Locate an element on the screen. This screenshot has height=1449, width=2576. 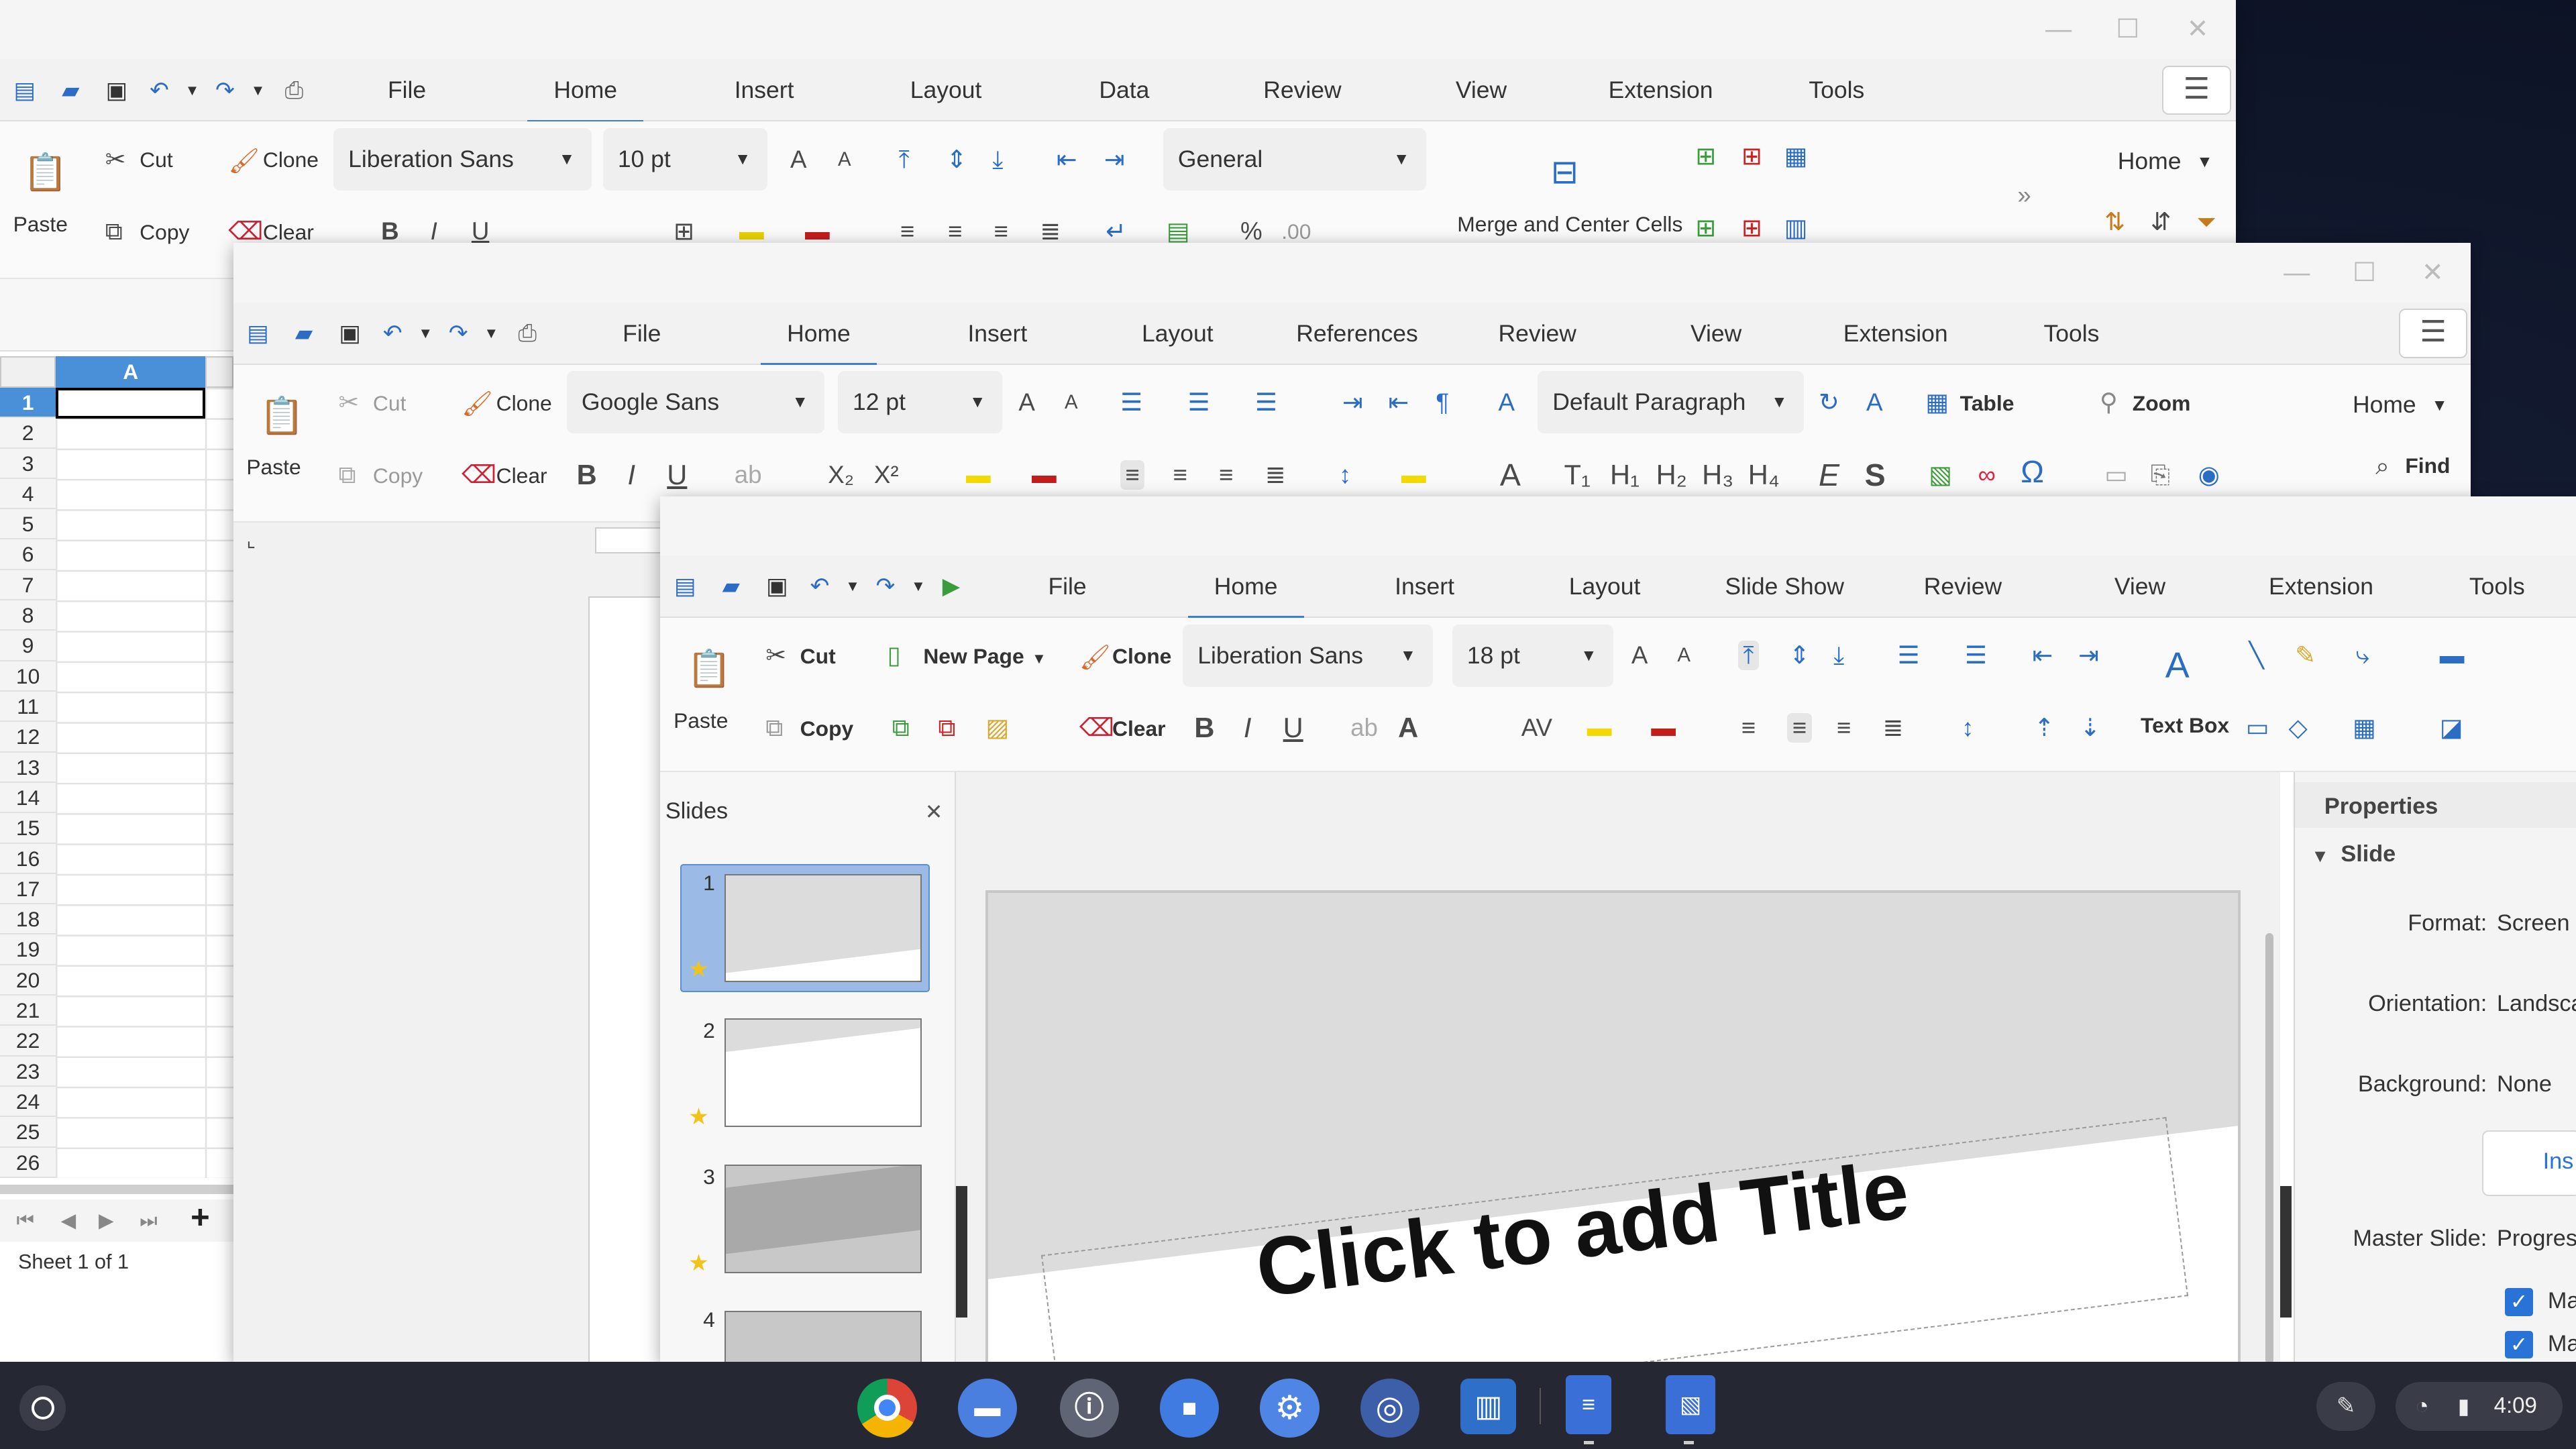
open-folder-icon: ▰ is located at coordinates (731, 586).